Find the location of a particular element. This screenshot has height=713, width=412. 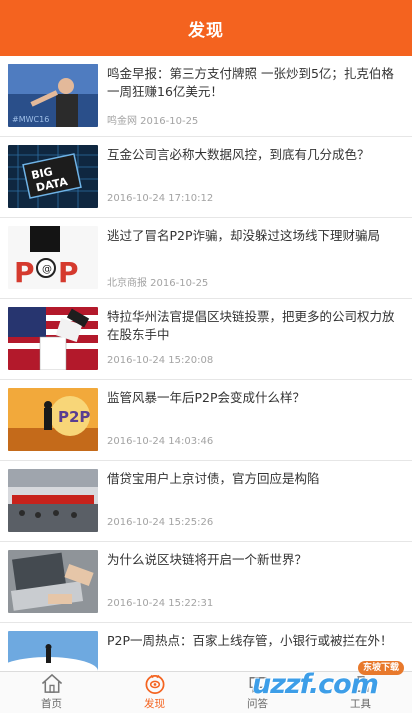

article-meta: 北京商报 2016-10-25 is located at coordinates (158, 283).